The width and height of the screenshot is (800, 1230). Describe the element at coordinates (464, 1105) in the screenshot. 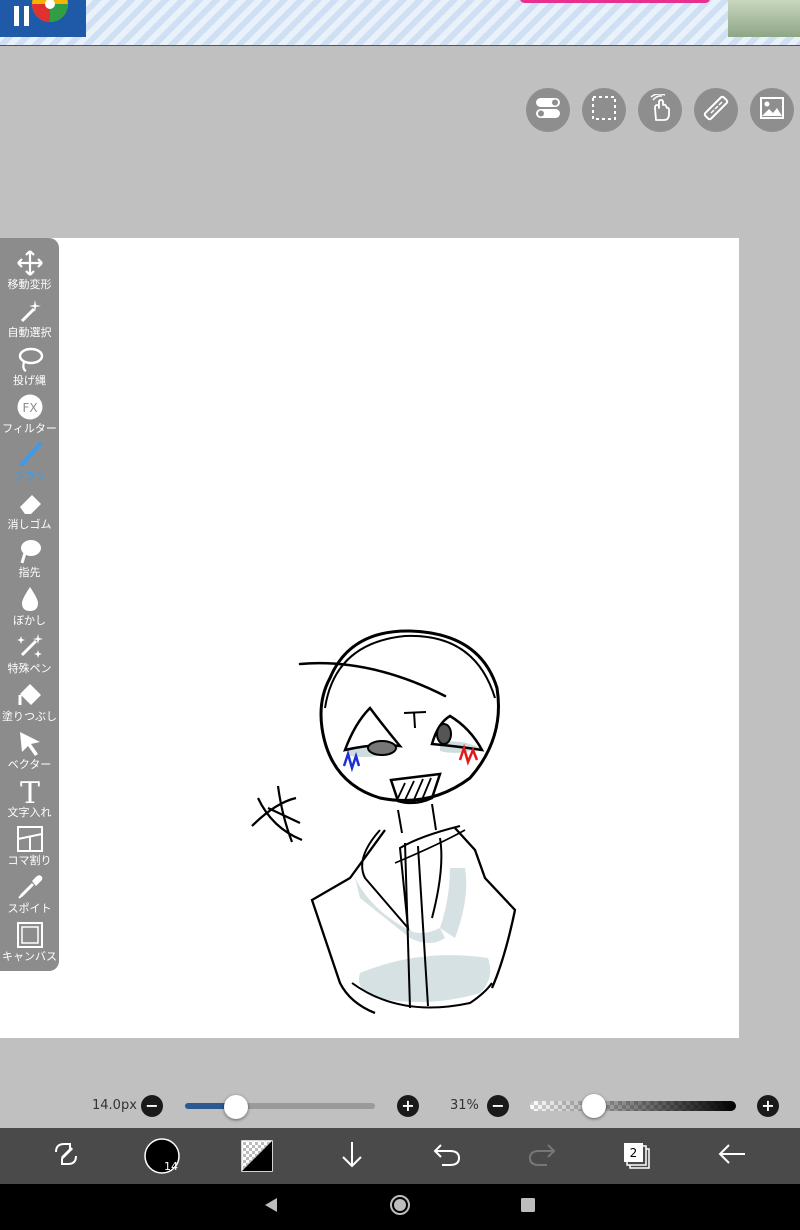

I see `brush-opacity-value: 31%` at that location.